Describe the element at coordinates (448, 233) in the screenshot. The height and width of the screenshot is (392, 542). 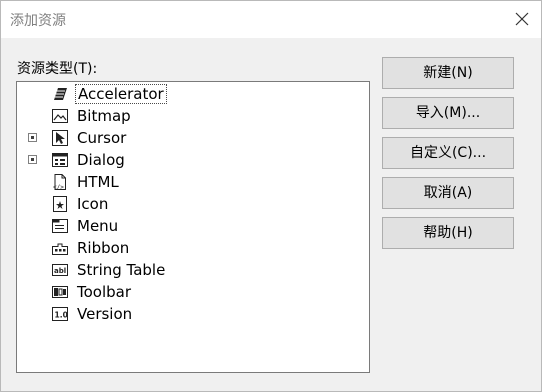
I see `help-button: 帮助(H)` at that location.